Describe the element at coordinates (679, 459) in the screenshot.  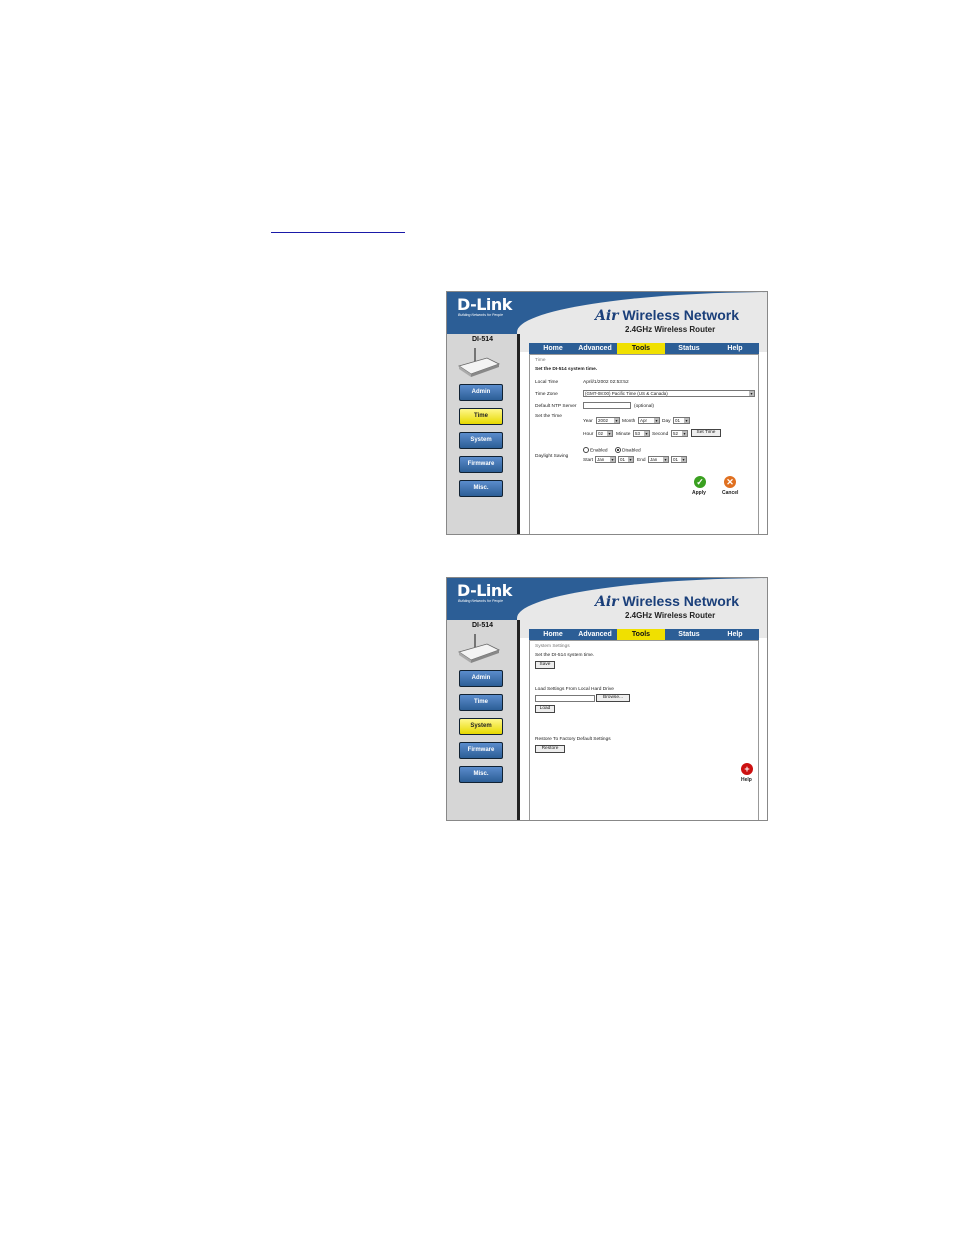
I see `end-day-select: 01` at that location.